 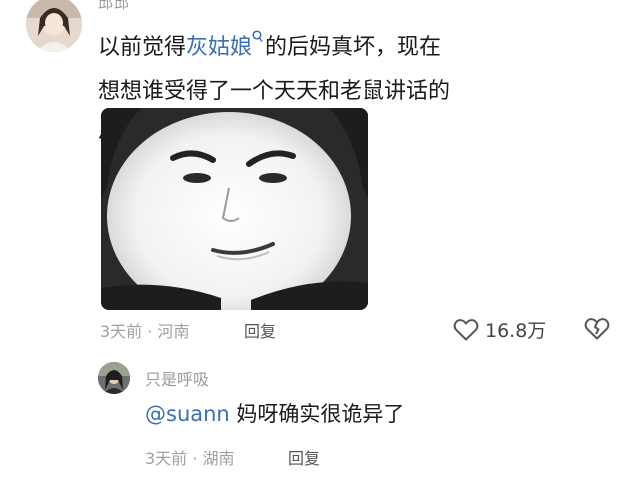 I want to click on comment-meta: 3天前 · 河南 回复, so click(x=188, y=330).